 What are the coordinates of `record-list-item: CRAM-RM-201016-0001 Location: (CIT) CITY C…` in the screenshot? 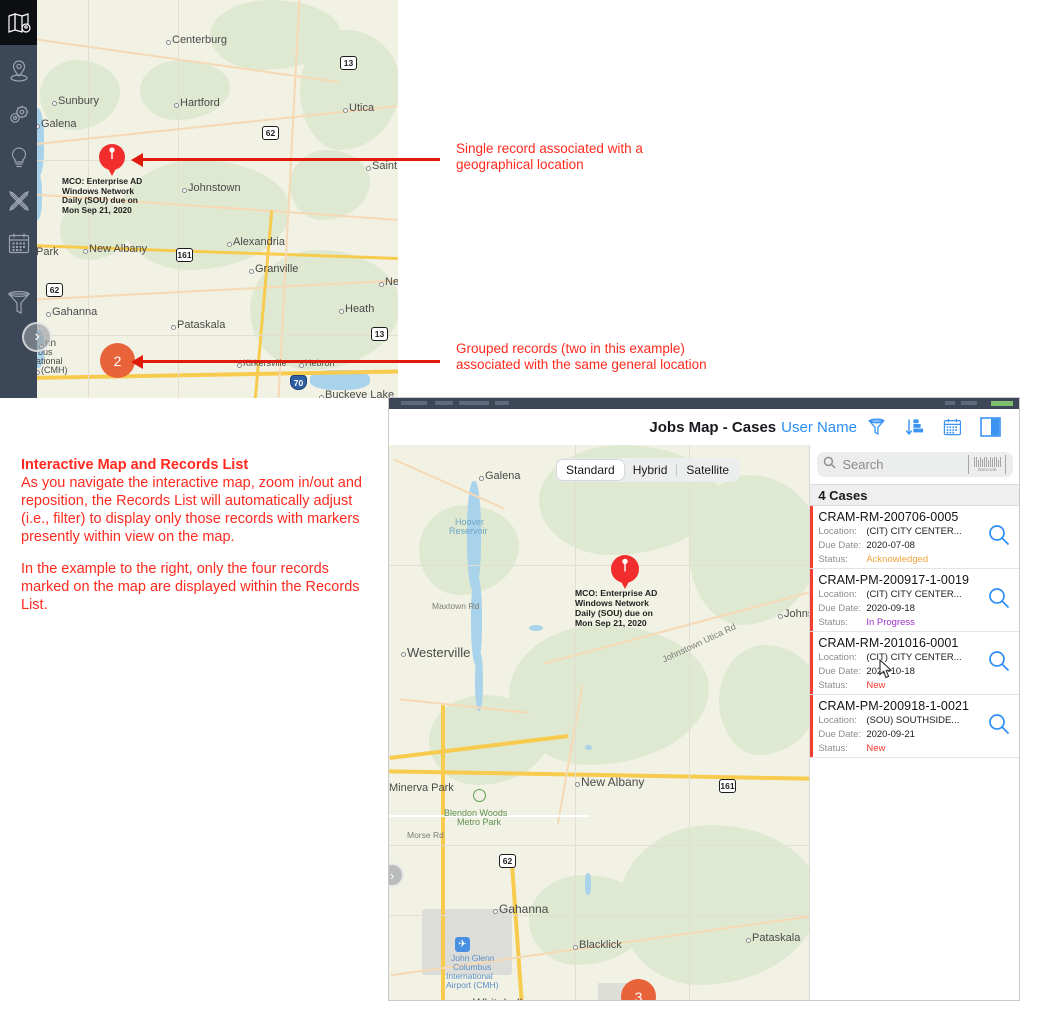 It's located at (914, 663).